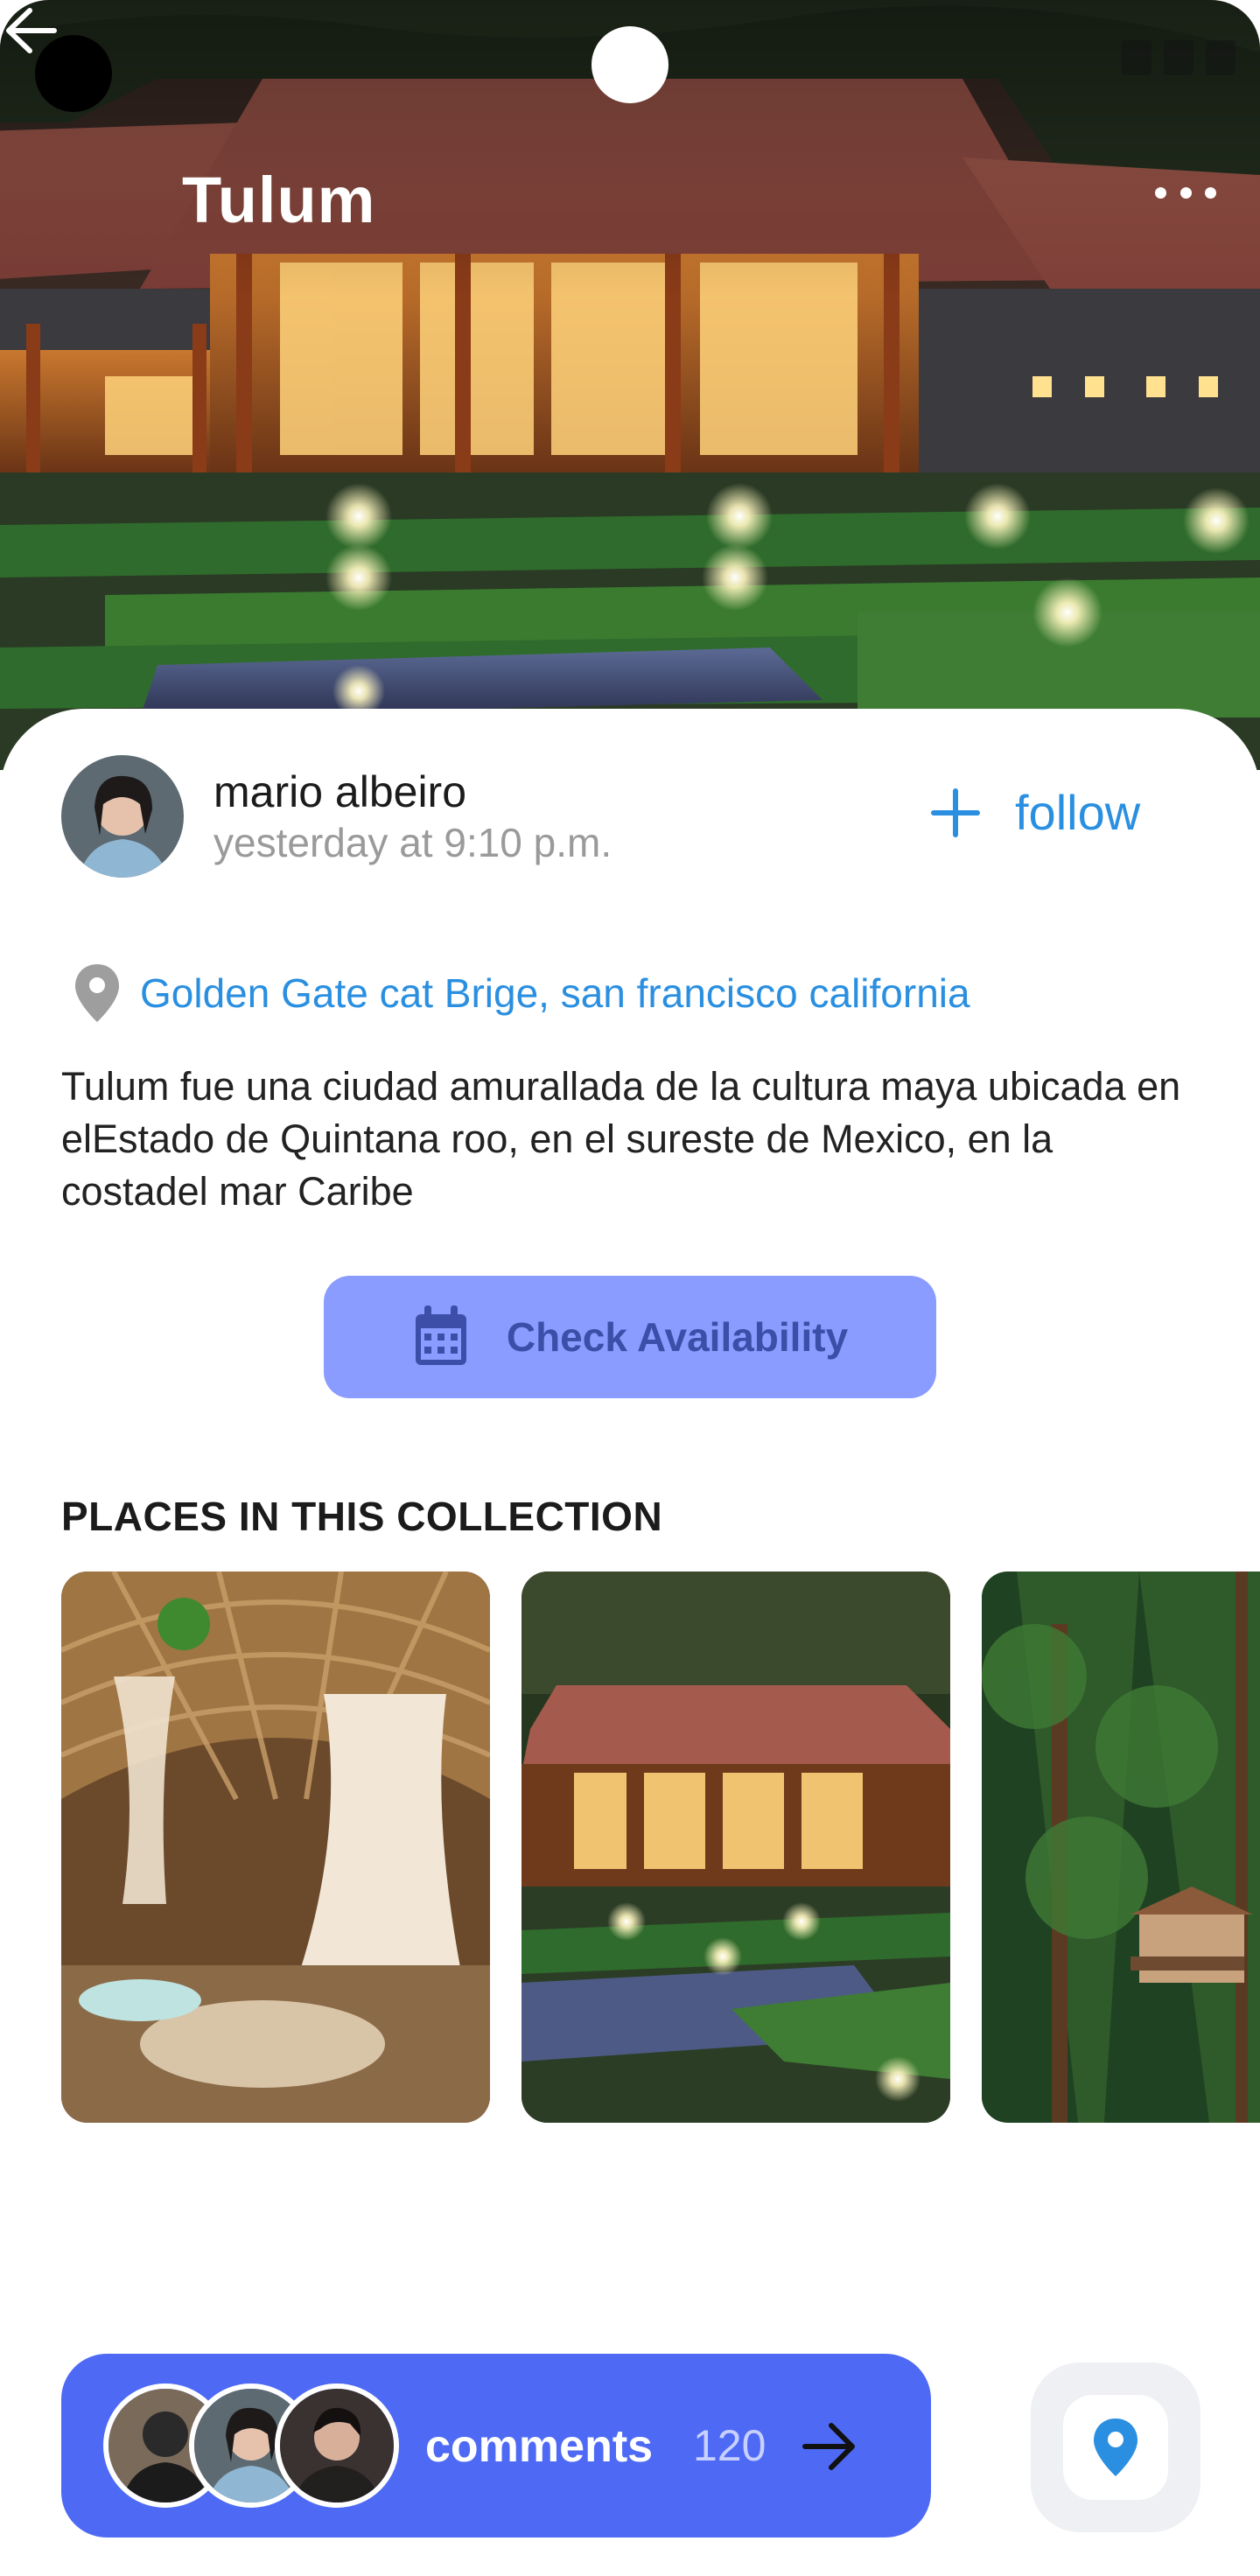  Describe the element at coordinates (736, 1847) in the screenshot. I see `place-card-lodge` at that location.